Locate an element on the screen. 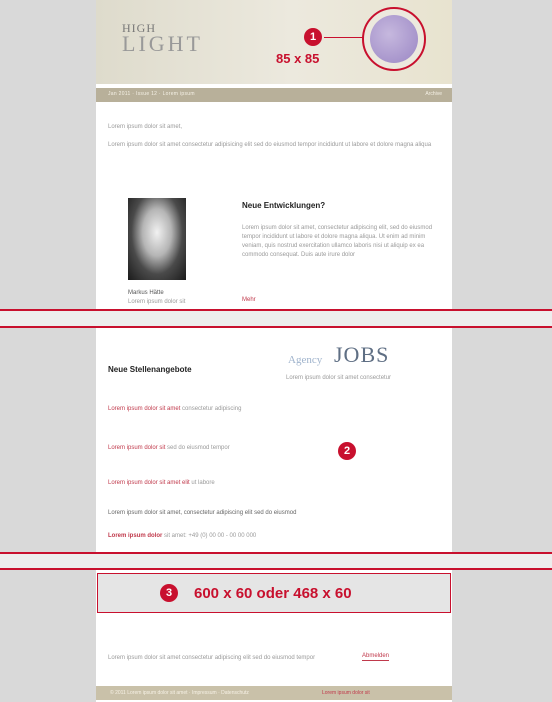 The height and width of the screenshot is (702, 552). author-photo is located at coordinates (157, 239).